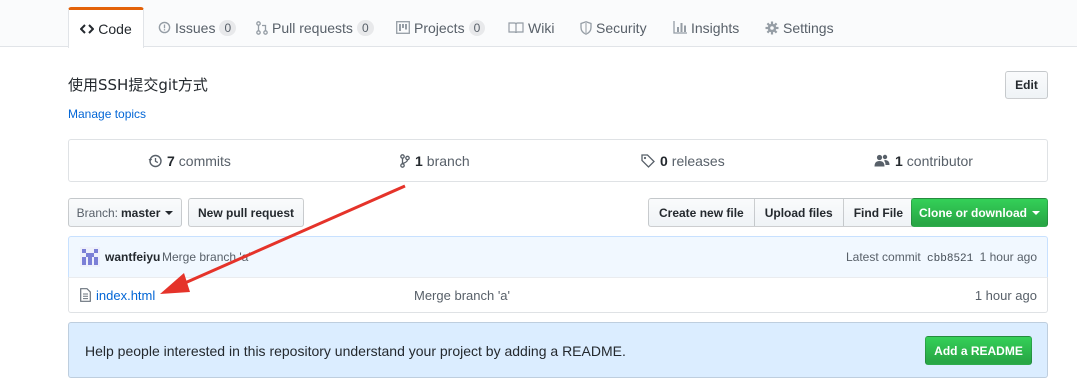 Image resolution: width=1077 pixels, height=379 pixels. I want to click on commit-author: wantfeiyu, so click(132, 257).